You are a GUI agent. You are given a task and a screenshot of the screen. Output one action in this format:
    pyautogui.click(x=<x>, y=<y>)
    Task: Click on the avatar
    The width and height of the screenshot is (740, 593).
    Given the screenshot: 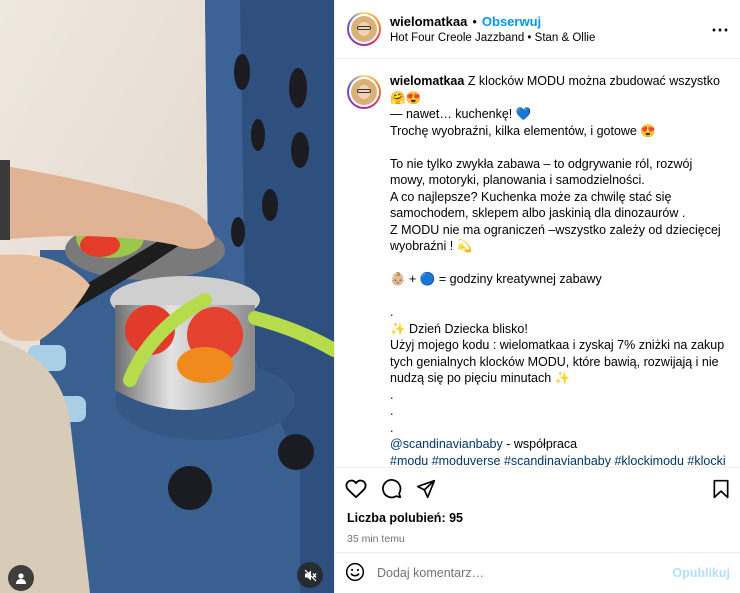 What is the action you would take?
    pyautogui.click(x=364, y=29)
    